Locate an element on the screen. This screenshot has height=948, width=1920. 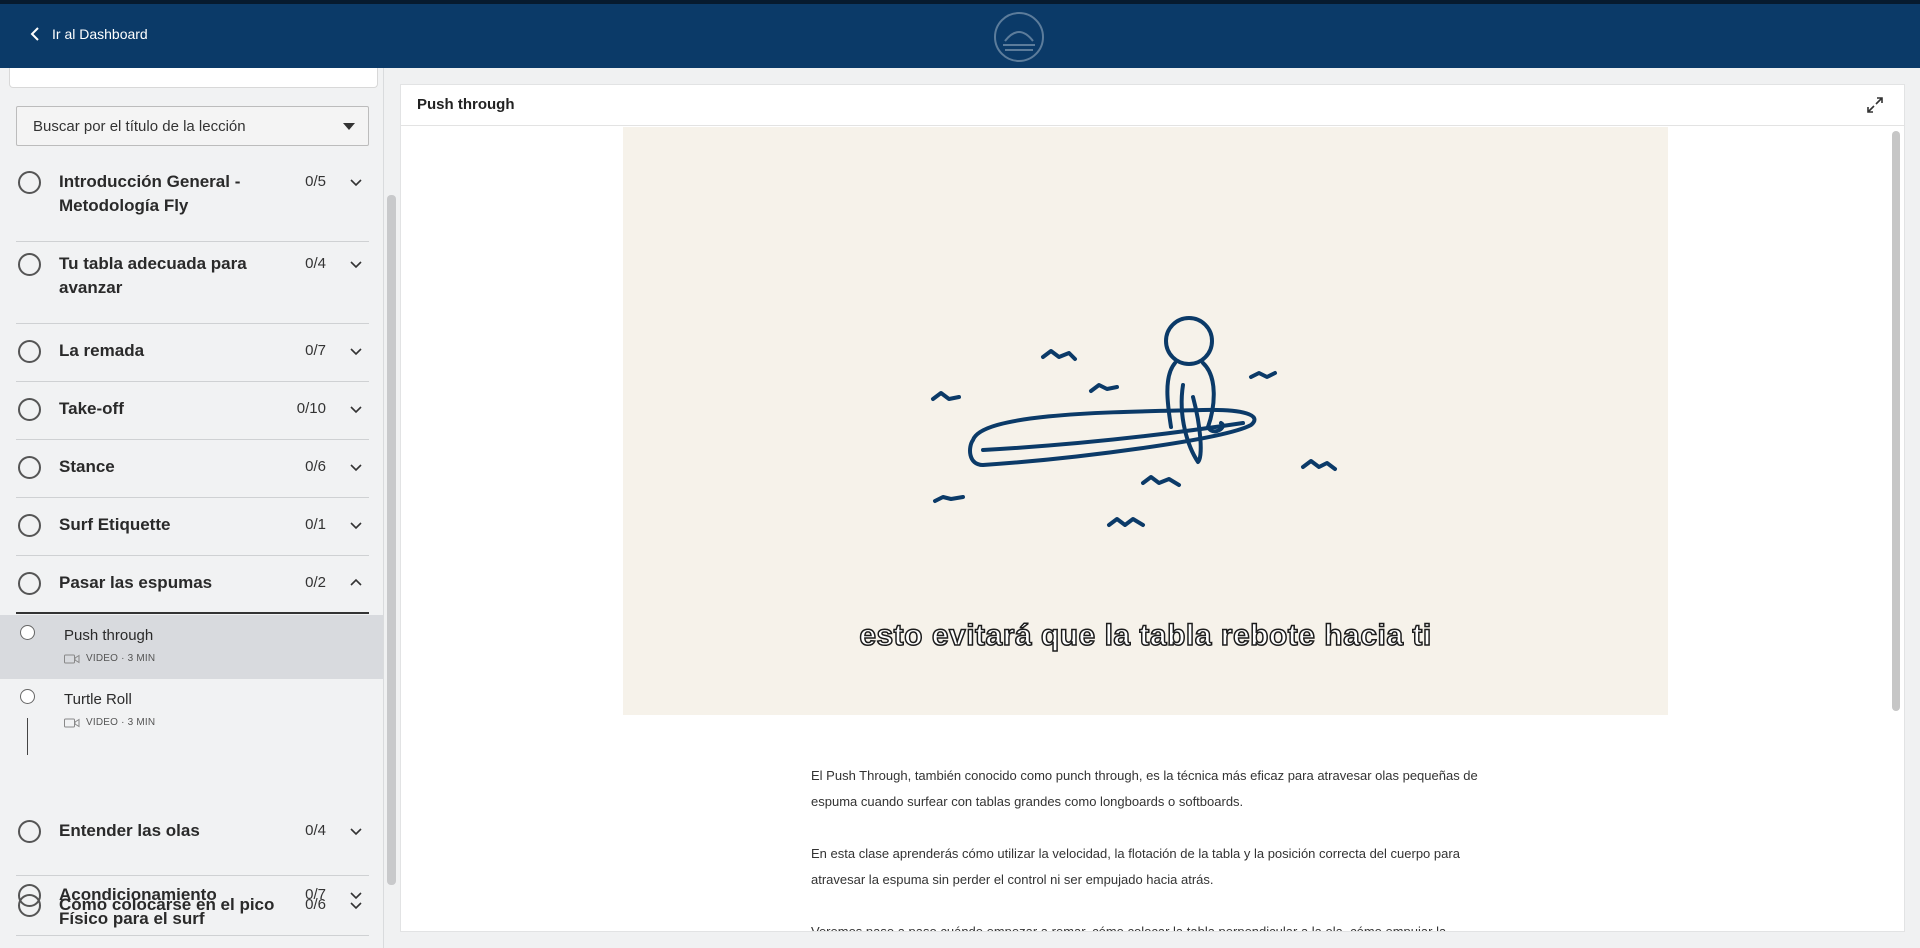
section-count: 0/5 is located at coordinates (315, 181).